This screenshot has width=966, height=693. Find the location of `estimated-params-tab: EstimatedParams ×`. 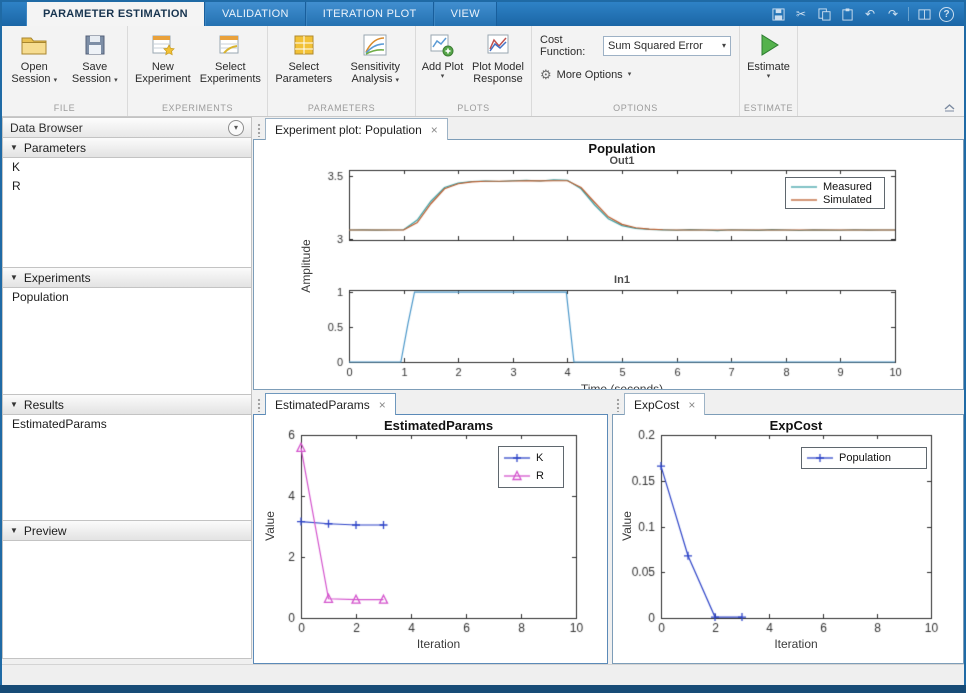

estimated-params-tab: EstimatedParams × is located at coordinates (330, 404).